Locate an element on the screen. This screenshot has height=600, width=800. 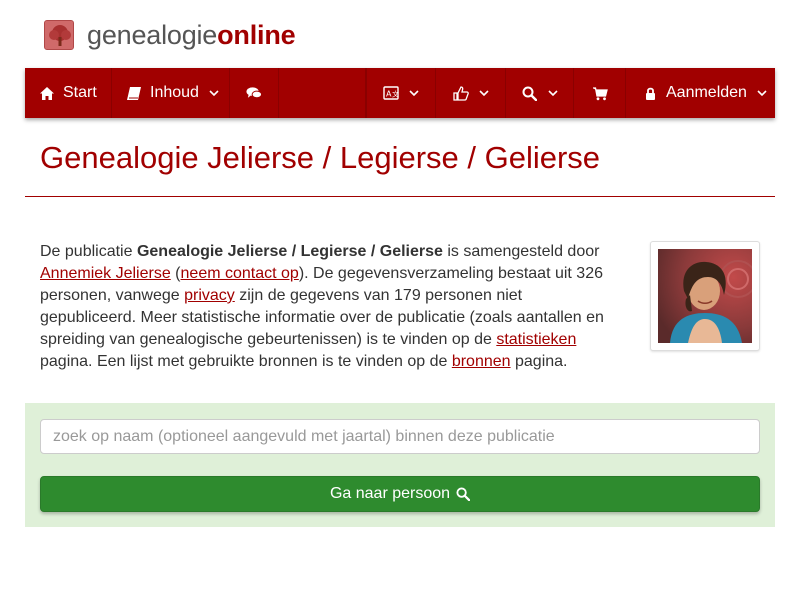
site-name-part2: online is located at coordinates (256, 35).